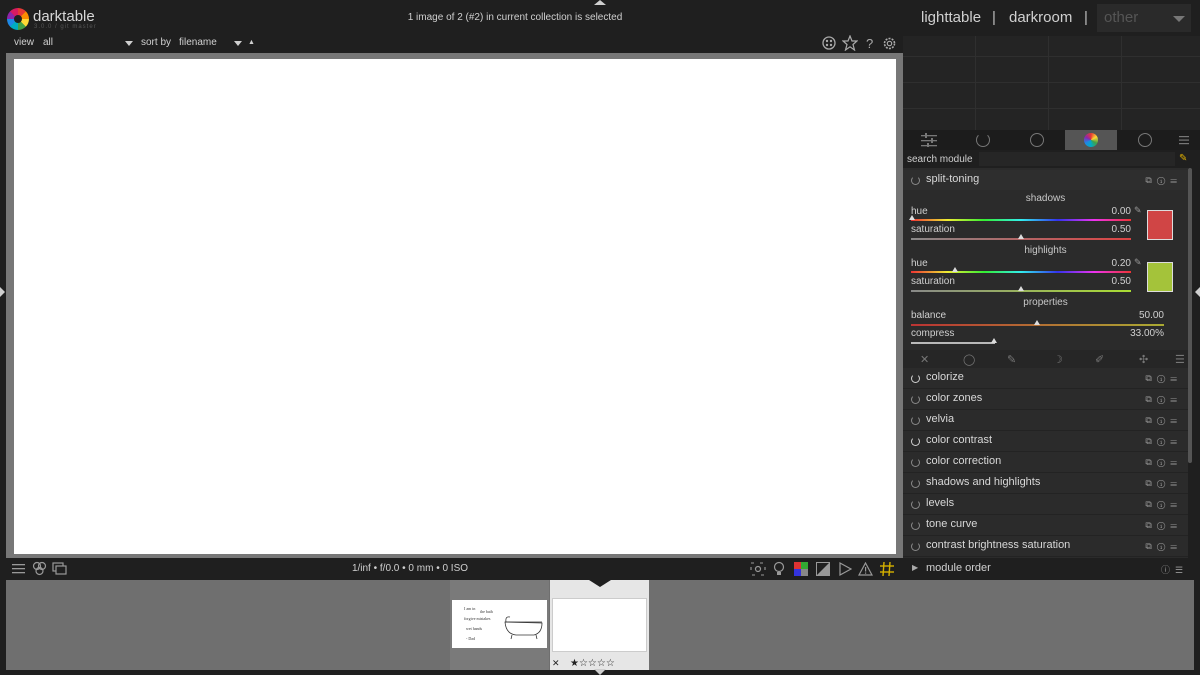  Describe the element at coordinates (1174, 569) in the screenshot. I see `module-buttons: ⓘ☰` at that location.